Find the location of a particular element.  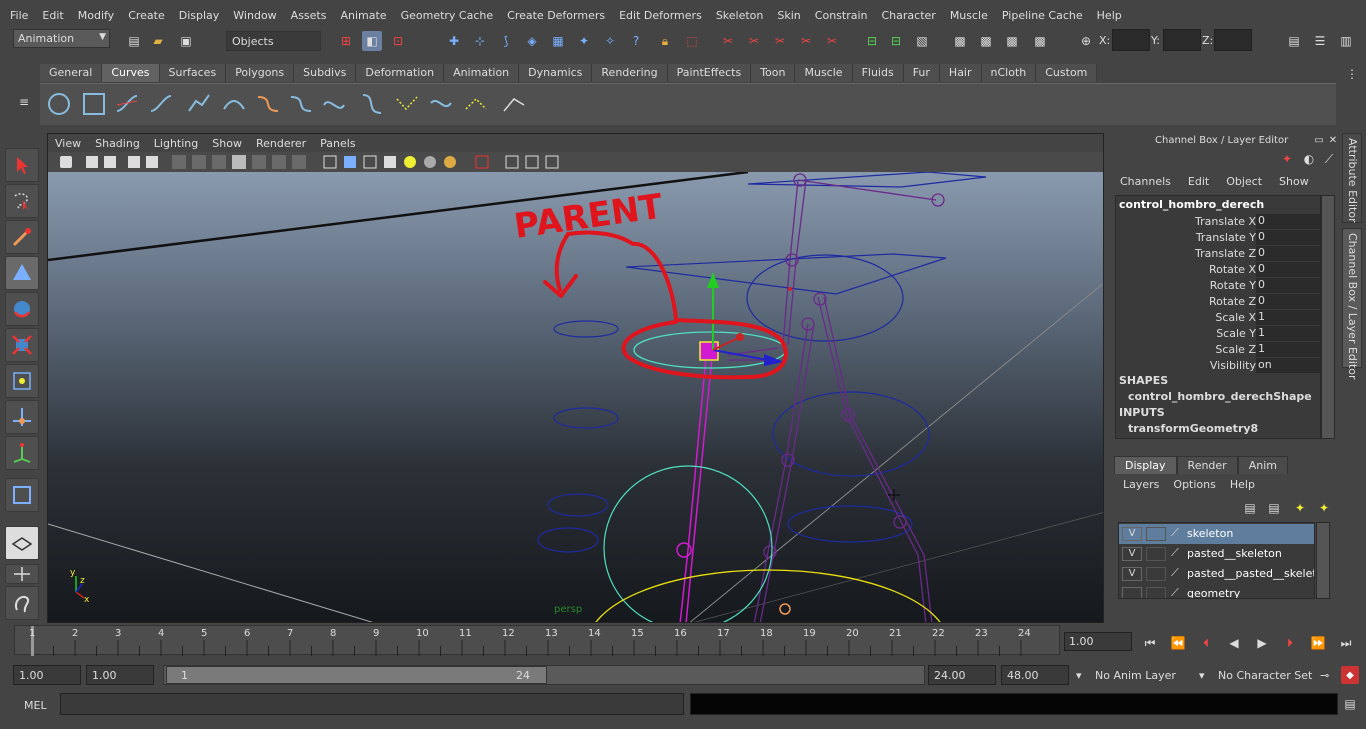

channel-row: Translate Z0 is located at coordinates (1219, 254).